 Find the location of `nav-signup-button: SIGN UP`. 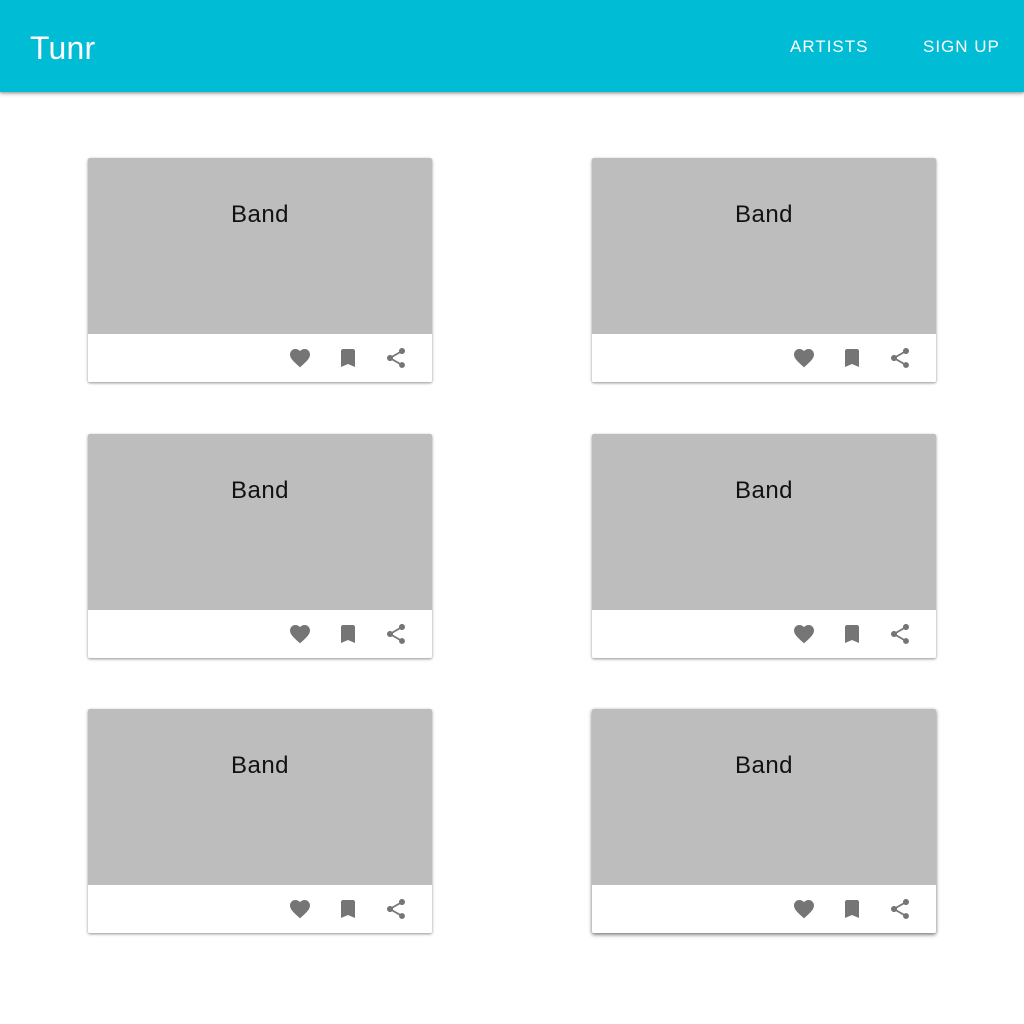

nav-signup-button: SIGN UP is located at coordinates (961, 47).